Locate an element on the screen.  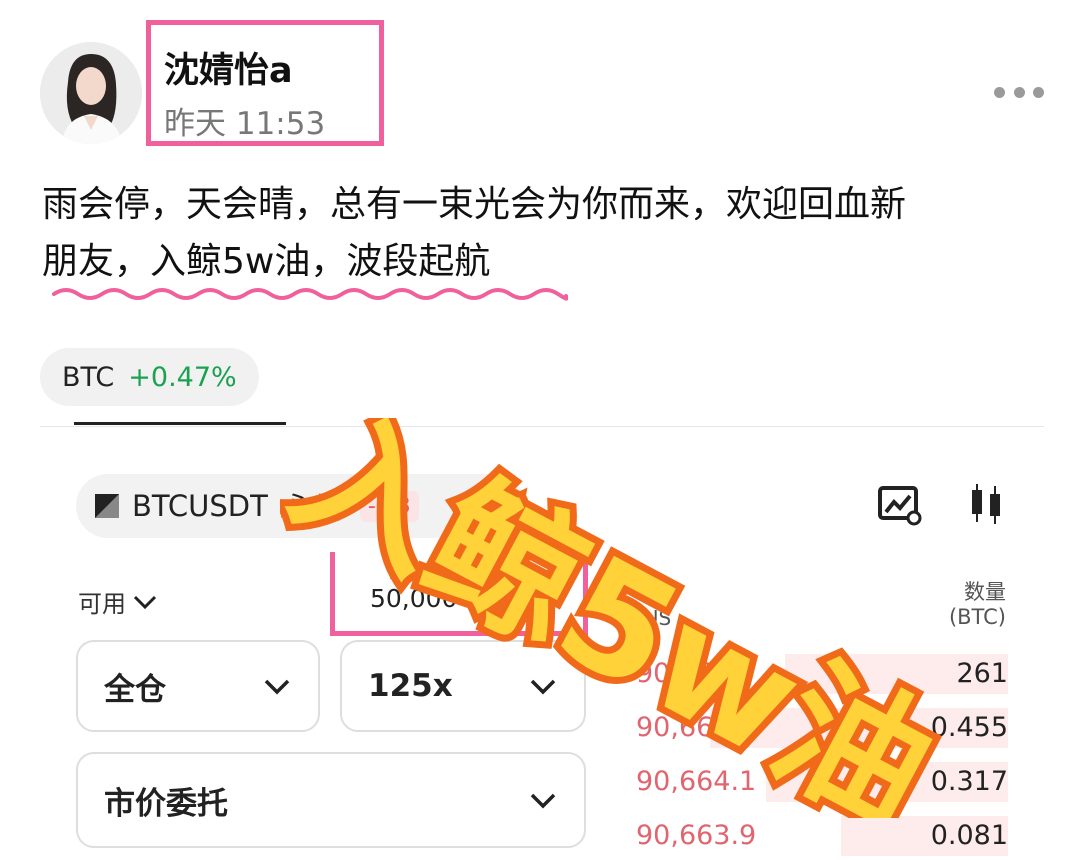
candlestick-icon is located at coordinates (986, 504).